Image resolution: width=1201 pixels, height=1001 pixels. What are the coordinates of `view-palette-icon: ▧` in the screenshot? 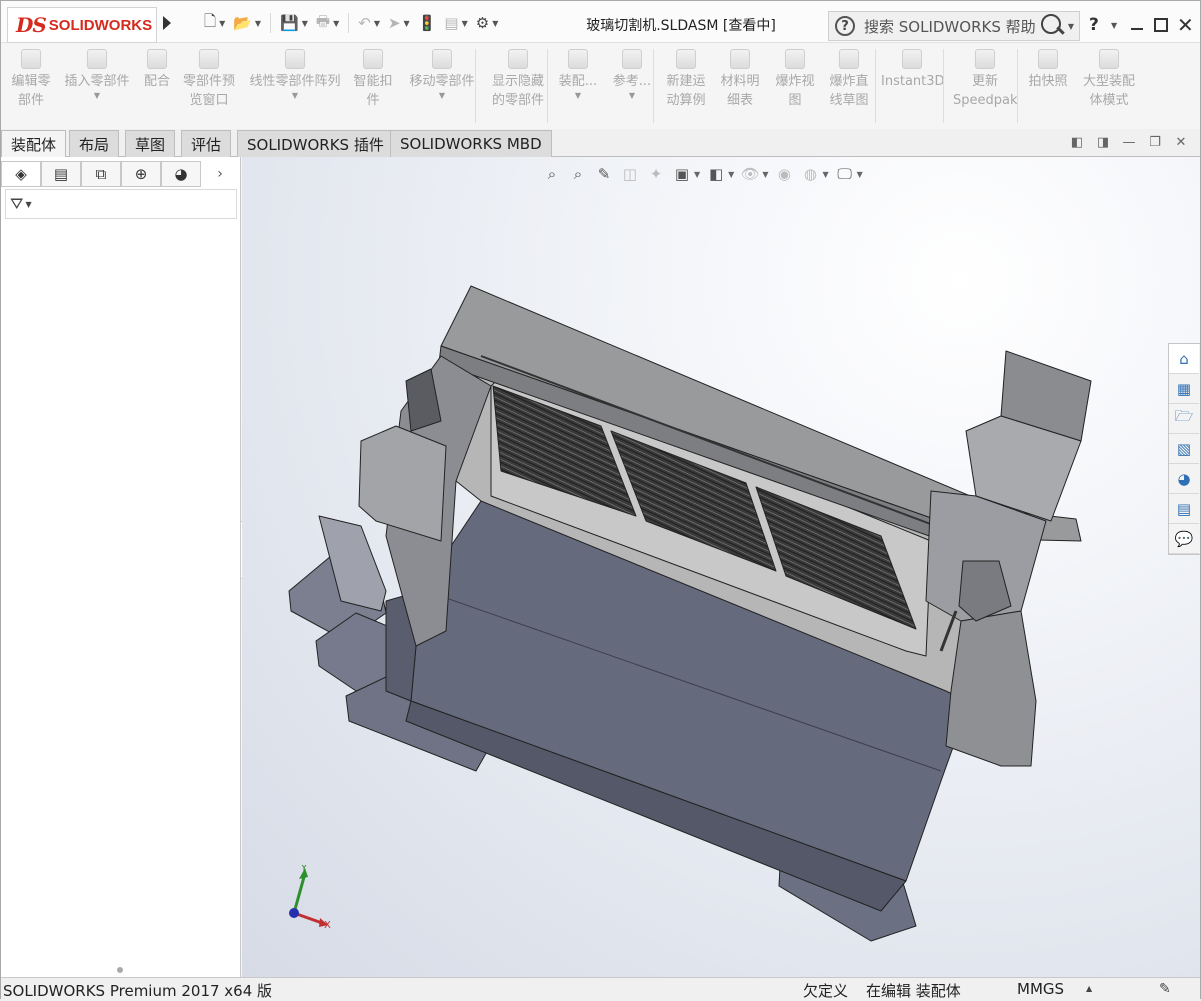 It's located at (1184, 449).